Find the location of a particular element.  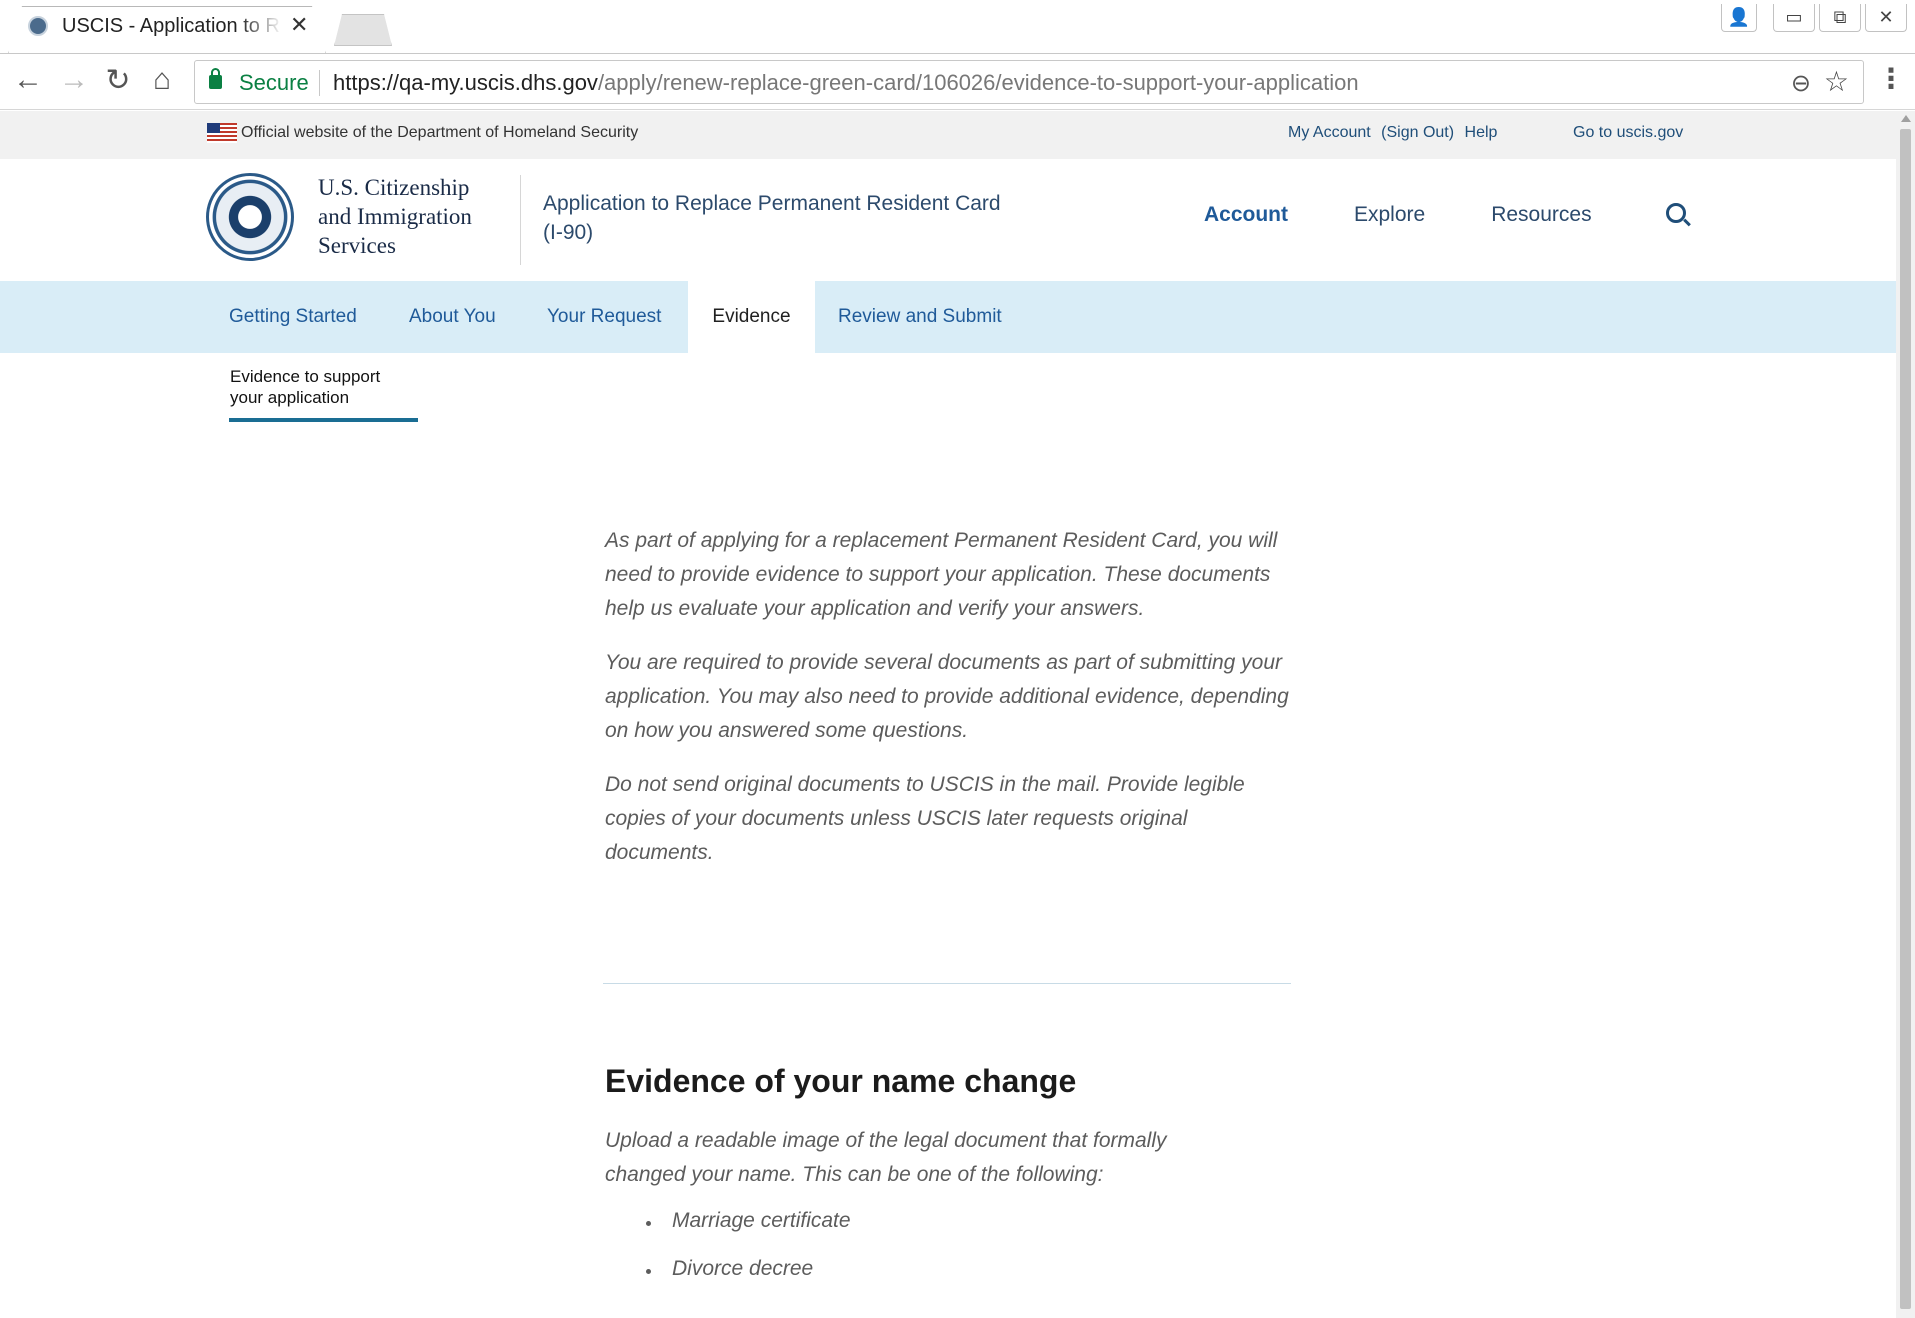

step-evidence: Evidence is located at coordinates (751, 317).